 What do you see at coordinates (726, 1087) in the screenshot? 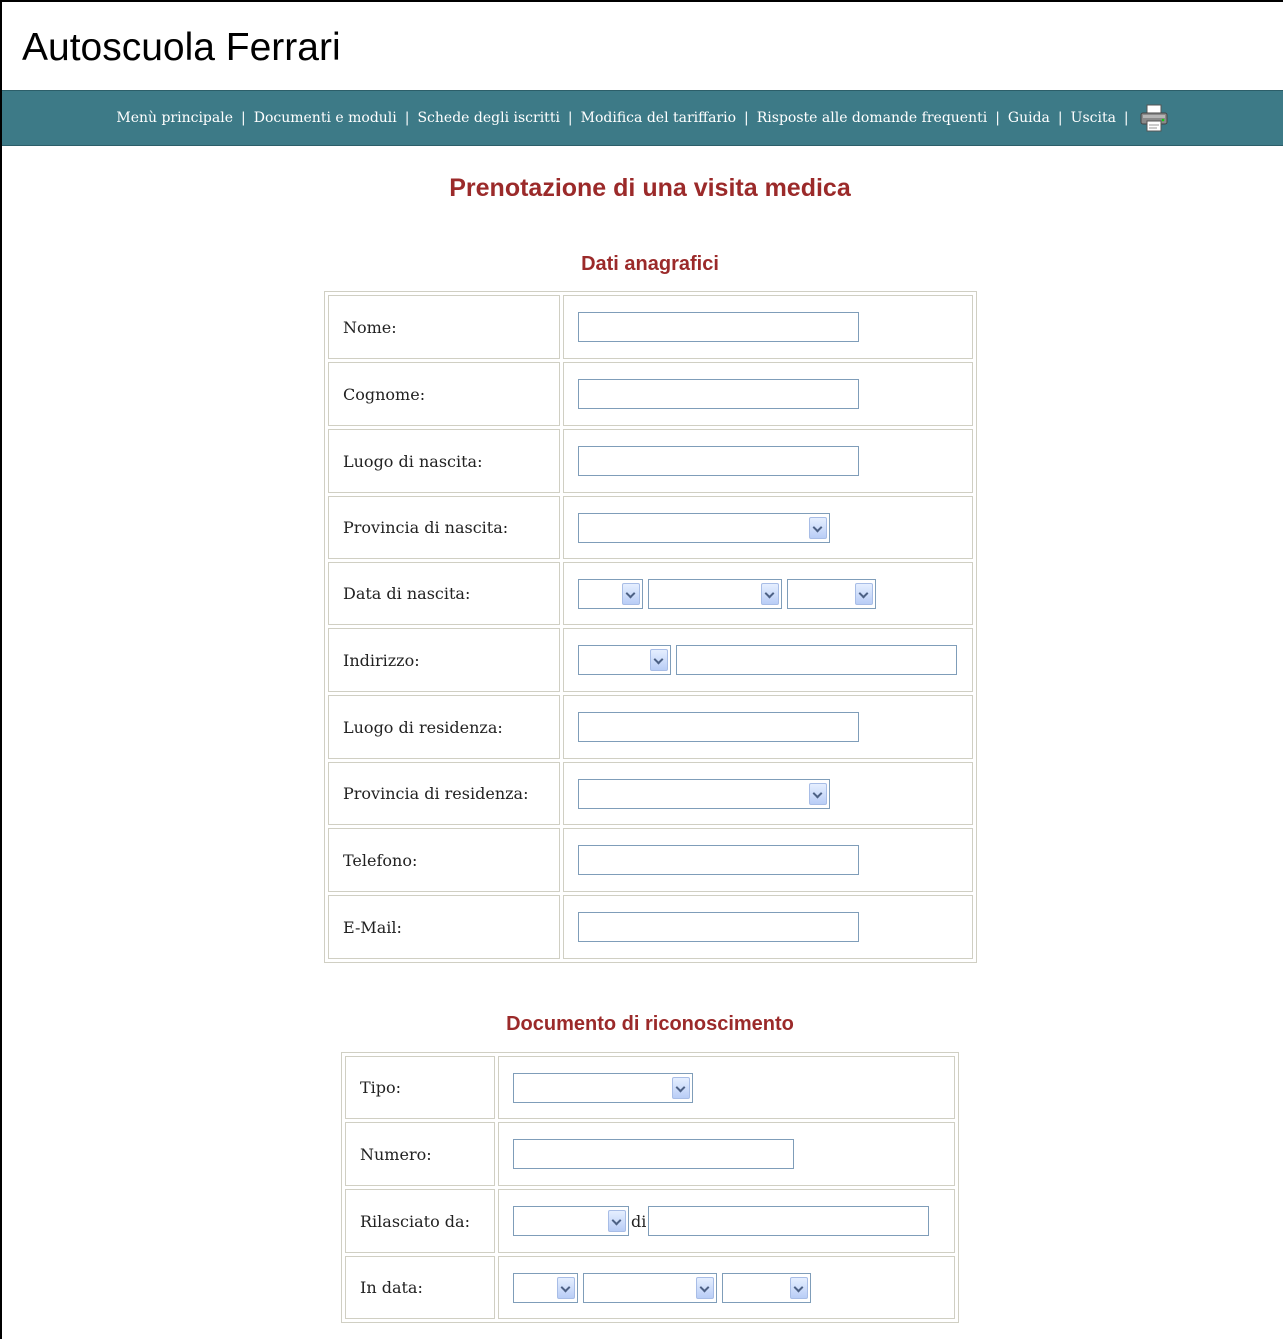
I see `cell-tipo` at bounding box center [726, 1087].